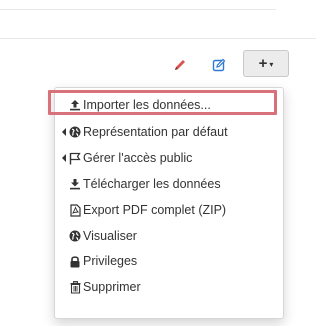 This screenshot has width=320, height=326. I want to click on pdf-file-icon, so click(75, 210).